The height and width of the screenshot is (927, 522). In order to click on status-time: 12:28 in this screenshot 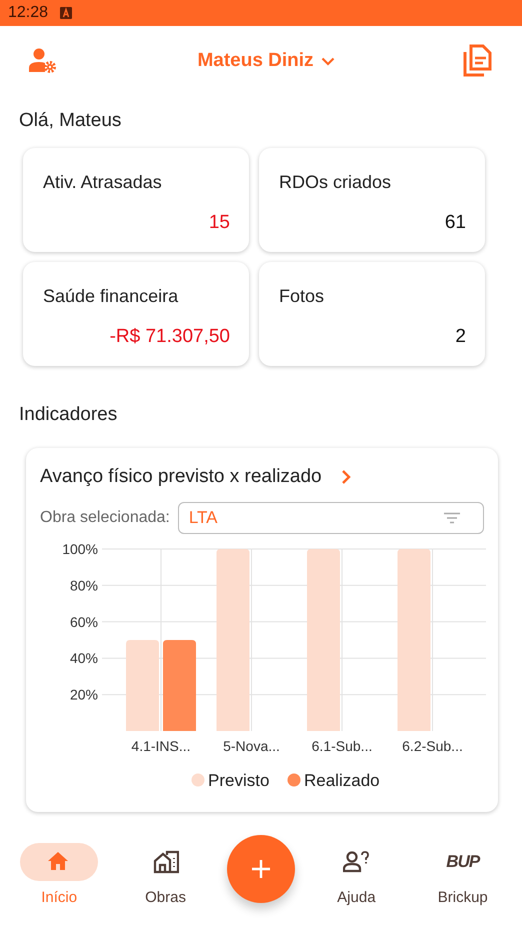, I will do `click(28, 13)`.